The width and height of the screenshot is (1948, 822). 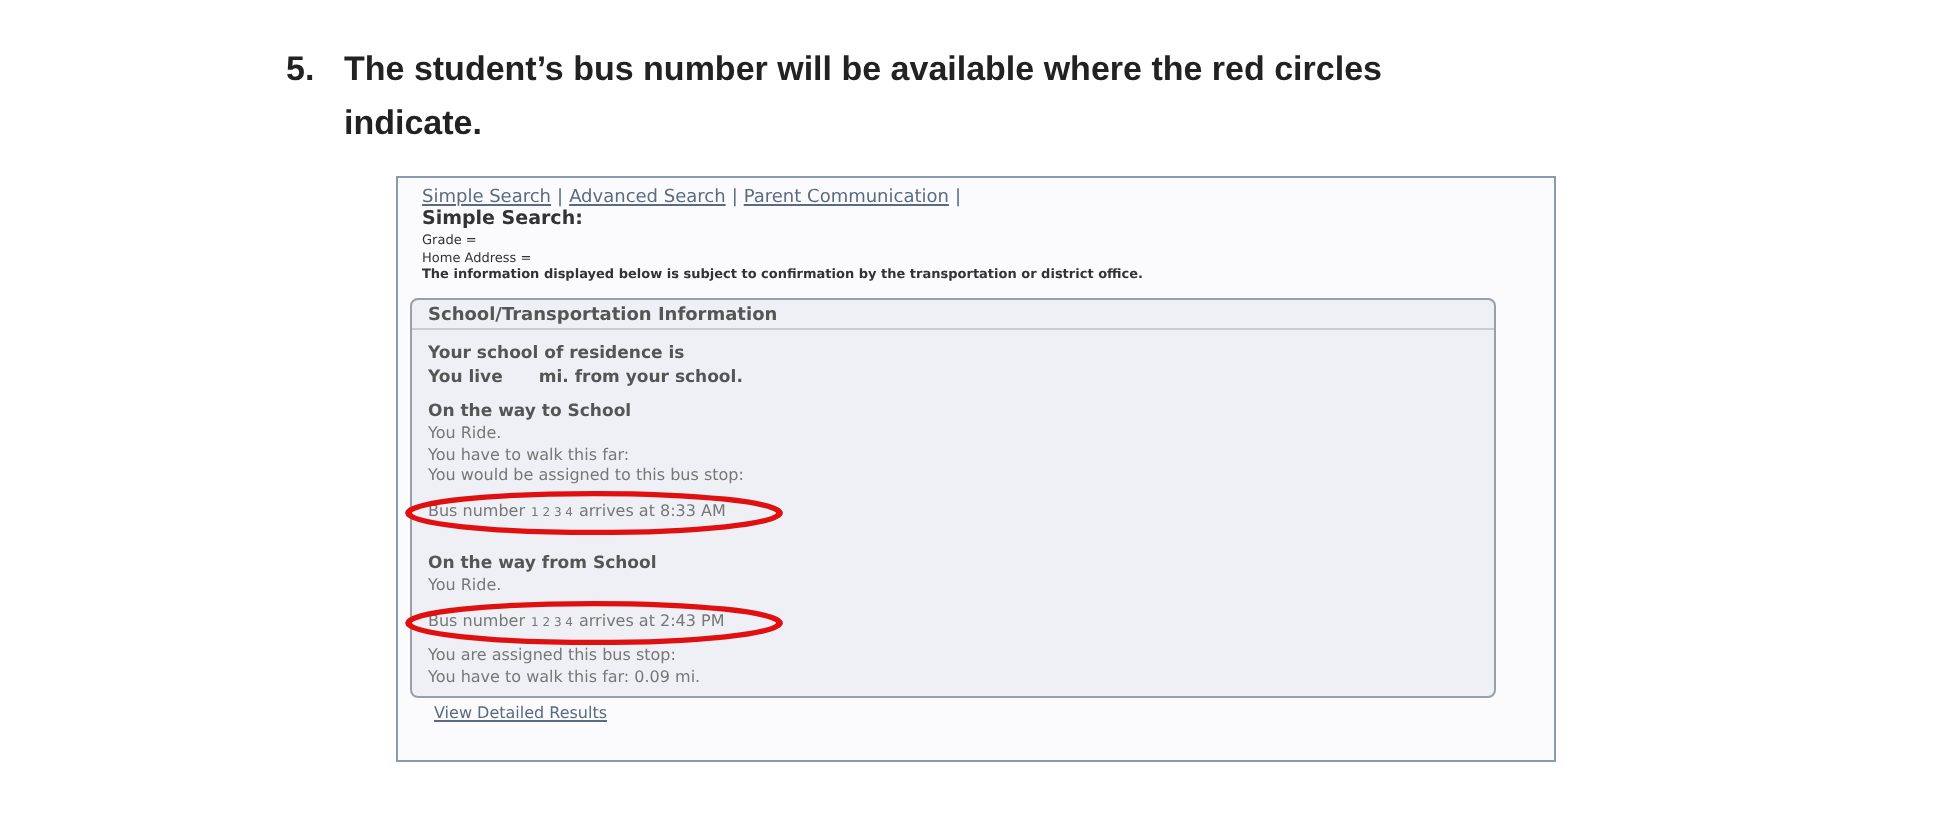 I want to click on search-title: Simple Search:, so click(x=503, y=220).